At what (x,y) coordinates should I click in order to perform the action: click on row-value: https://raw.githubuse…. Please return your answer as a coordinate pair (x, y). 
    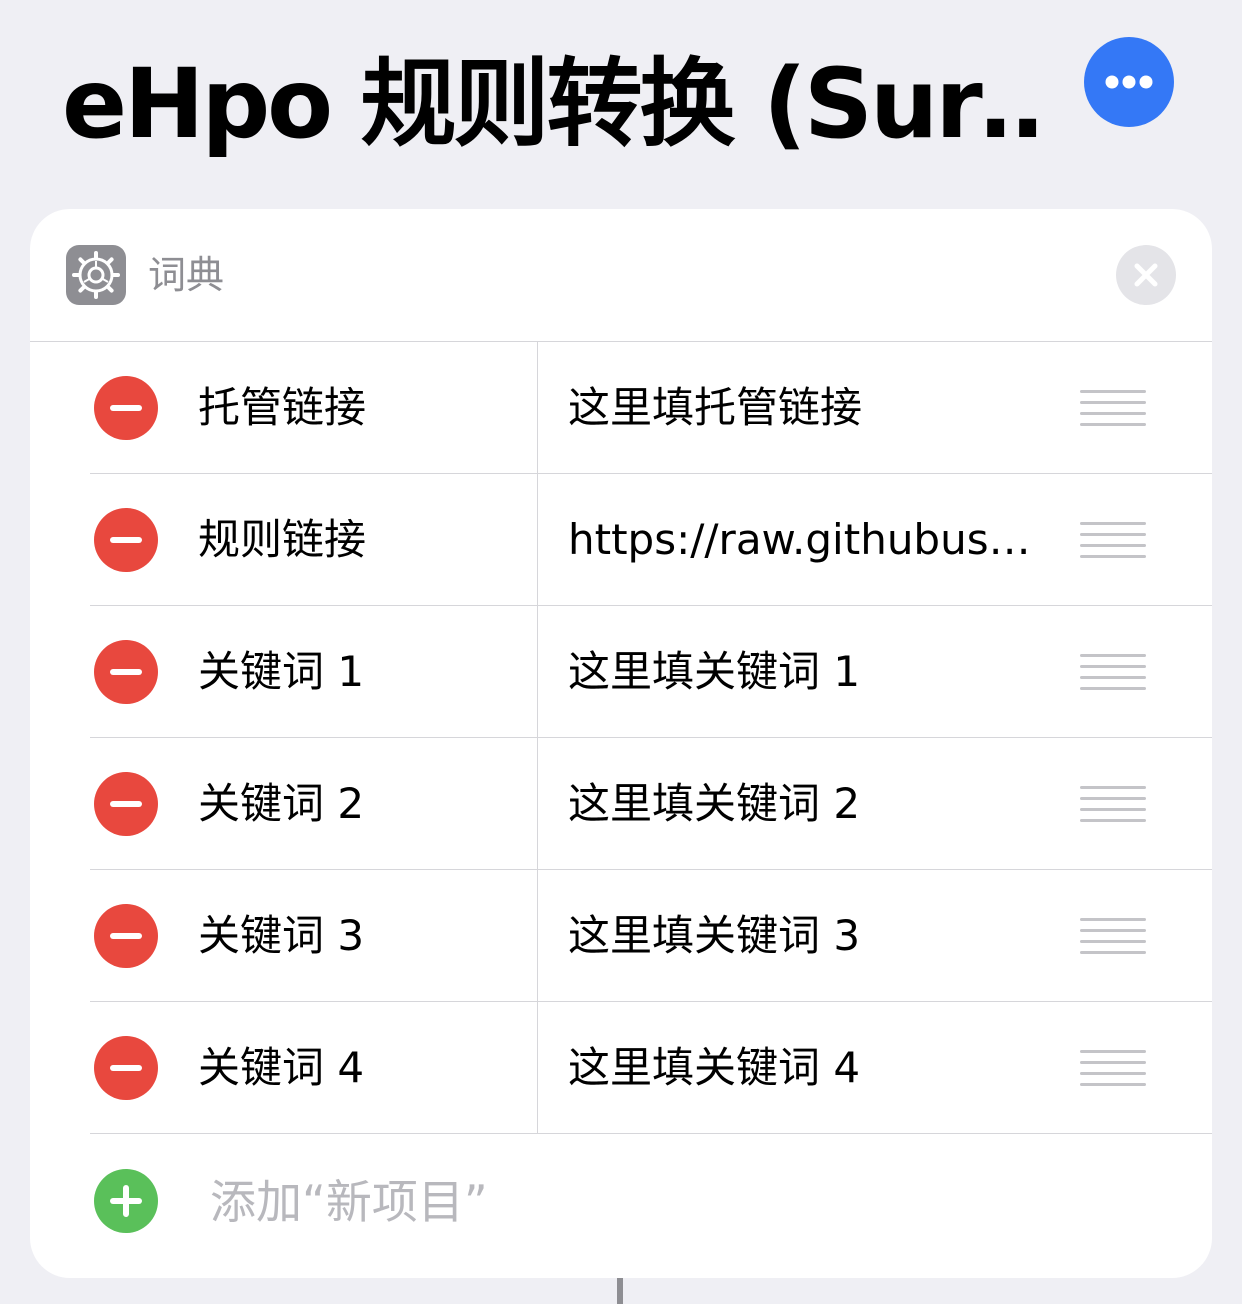
    Looking at the image, I should click on (808, 540).